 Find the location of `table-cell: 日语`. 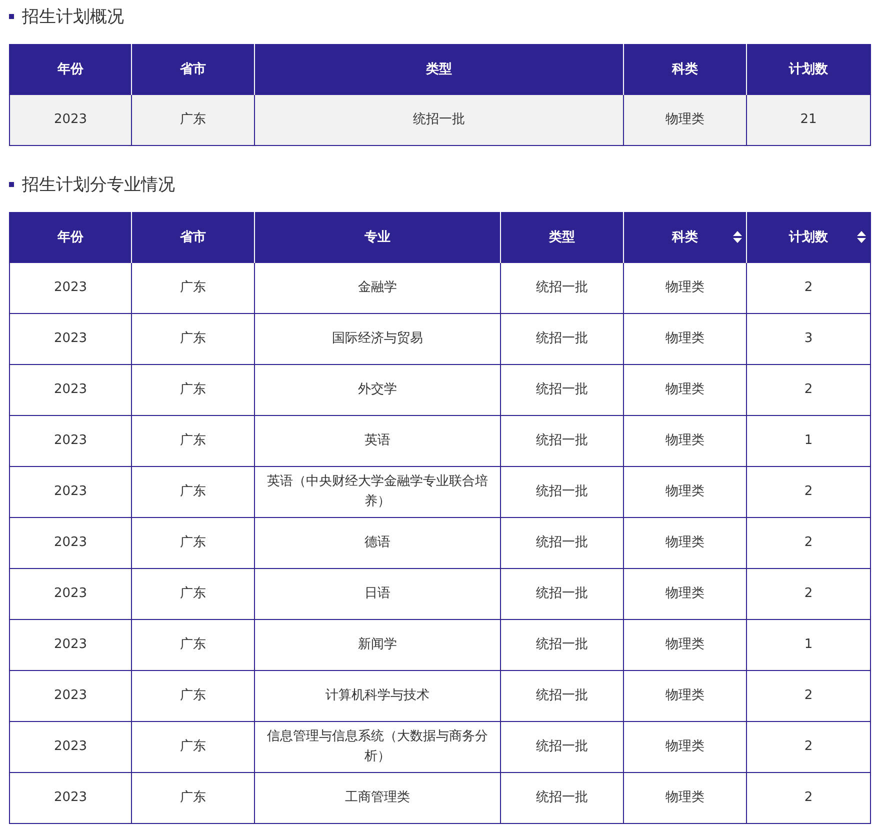

table-cell: 日语 is located at coordinates (377, 594).